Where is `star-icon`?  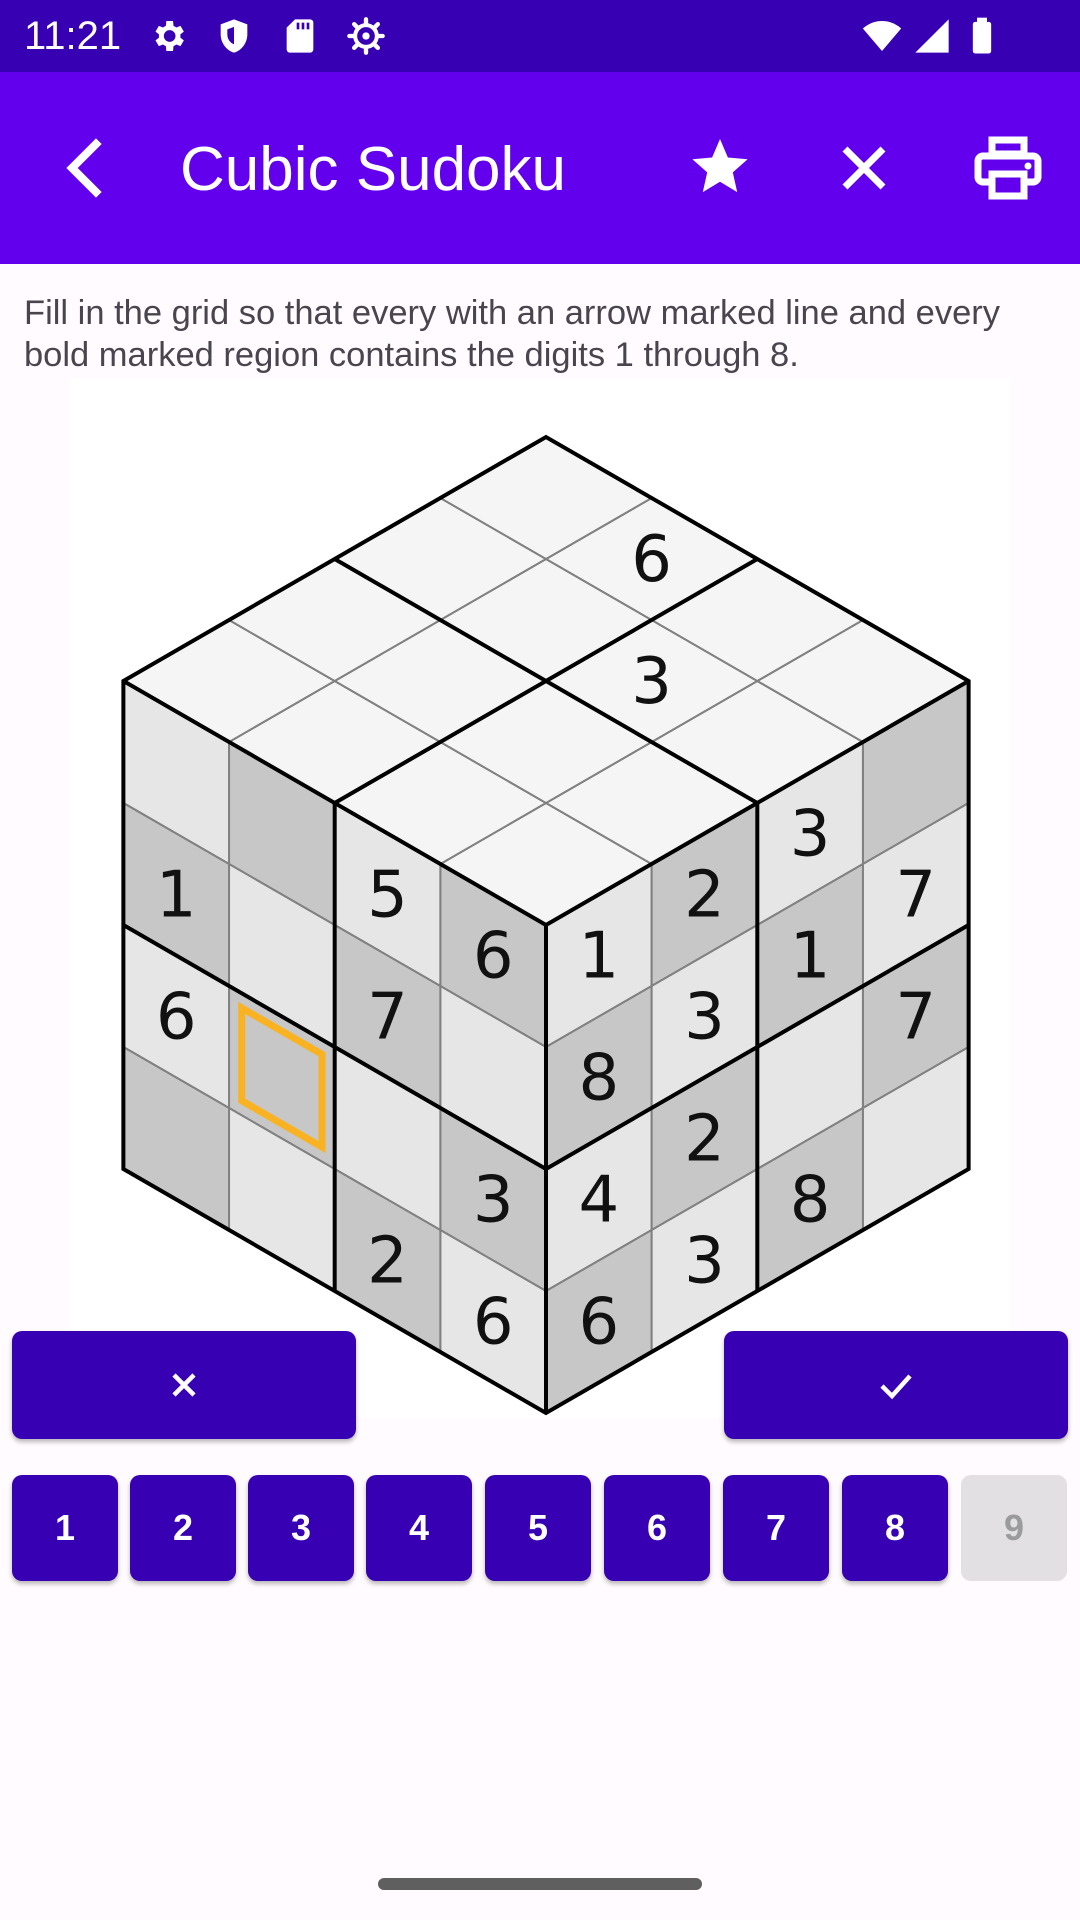
star-icon is located at coordinates (720, 166).